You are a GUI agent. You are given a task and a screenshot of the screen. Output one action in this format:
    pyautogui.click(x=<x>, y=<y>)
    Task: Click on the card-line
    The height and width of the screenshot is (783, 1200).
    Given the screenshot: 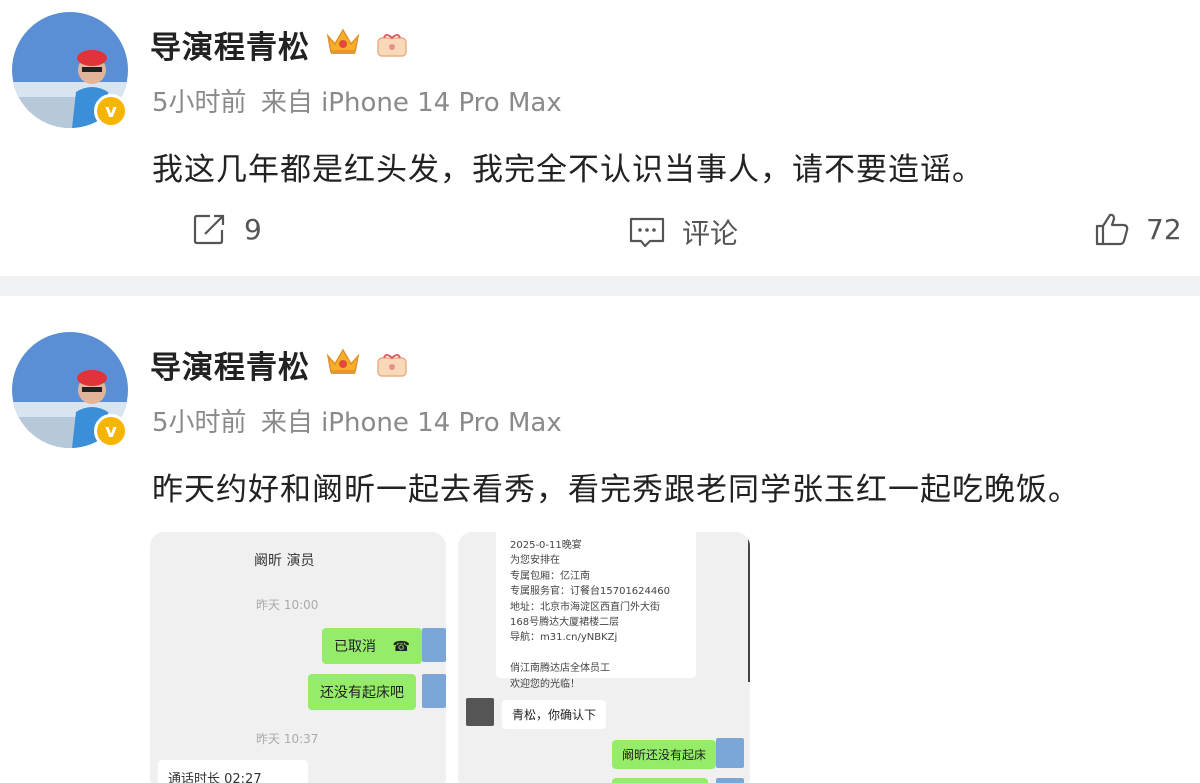 What is the action you would take?
    pyautogui.click(x=597, y=653)
    